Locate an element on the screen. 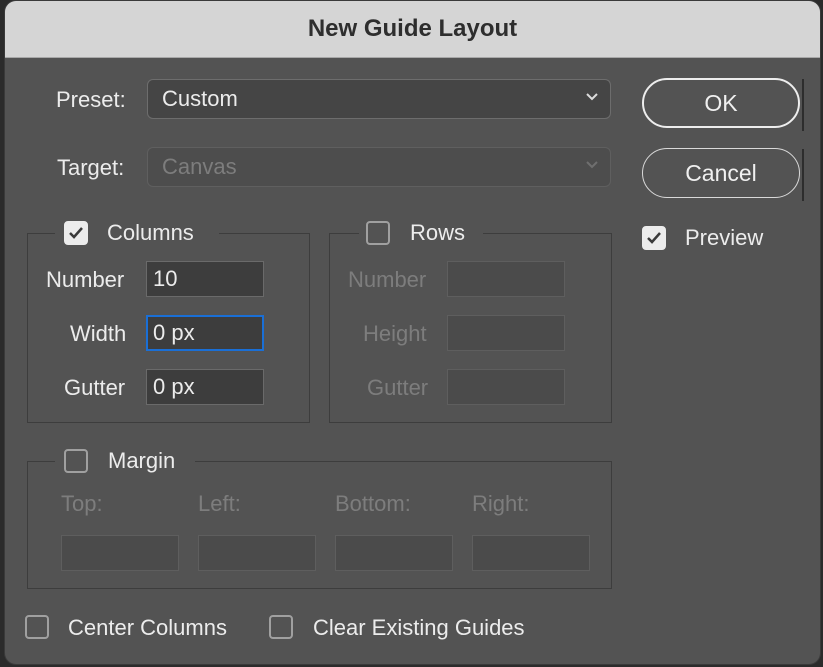 The height and width of the screenshot is (667, 823). rows-checkbox is located at coordinates (378, 233).